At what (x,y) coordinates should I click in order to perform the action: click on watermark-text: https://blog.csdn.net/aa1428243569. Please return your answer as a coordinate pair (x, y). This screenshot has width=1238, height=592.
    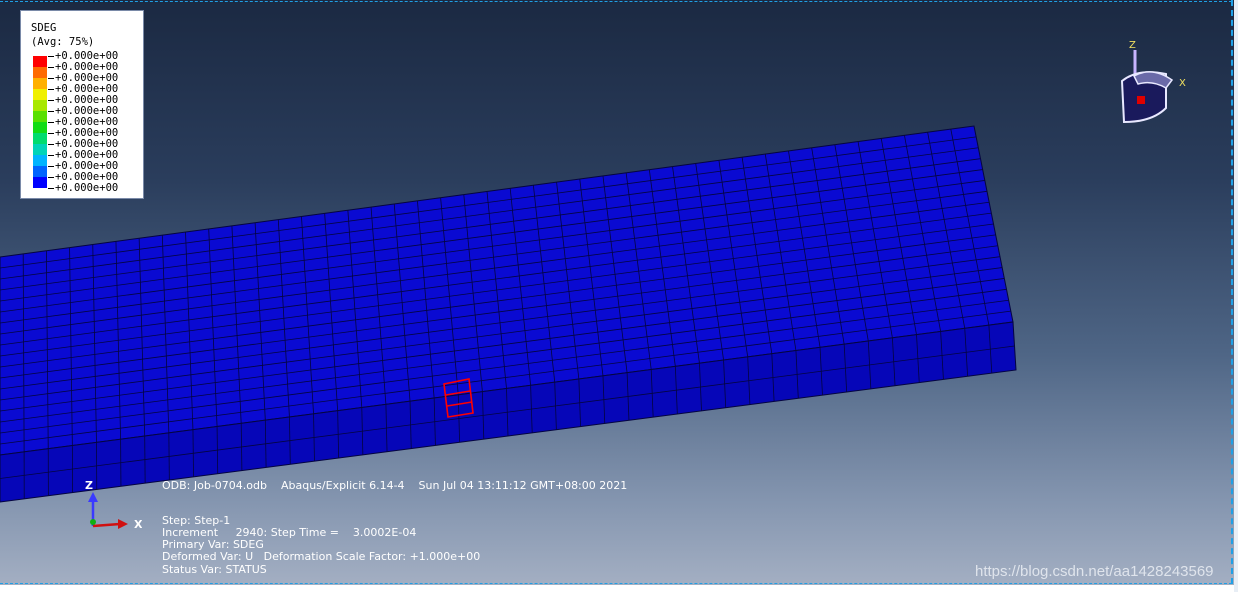
    Looking at the image, I should click on (1094, 571).